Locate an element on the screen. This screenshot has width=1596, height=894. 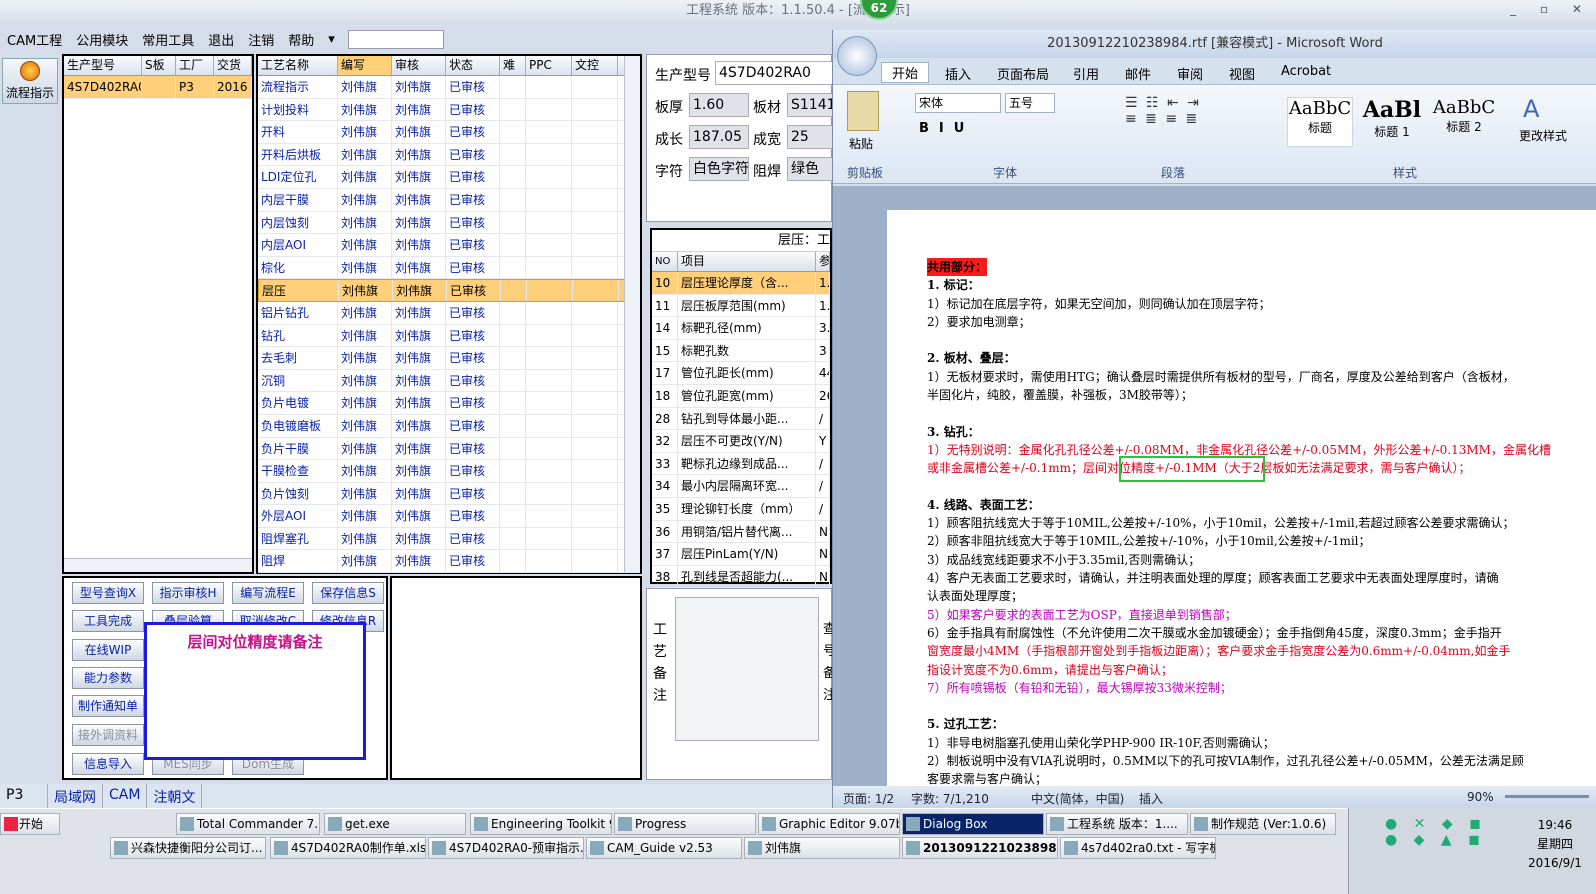
table-row: 36 用铜箔/铝片替代离... N is located at coordinates (741, 532).